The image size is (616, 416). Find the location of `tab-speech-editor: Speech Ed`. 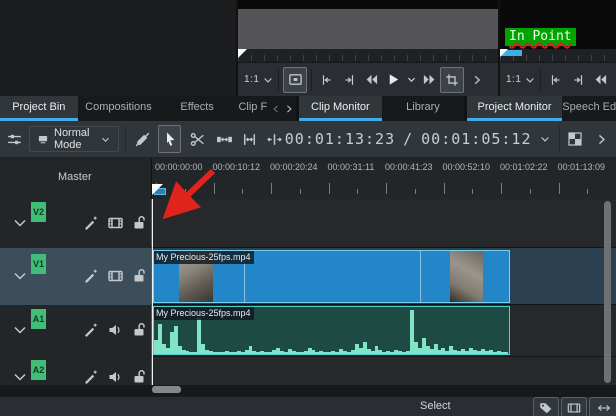

tab-speech-editor: Speech Ed is located at coordinates (589, 108).